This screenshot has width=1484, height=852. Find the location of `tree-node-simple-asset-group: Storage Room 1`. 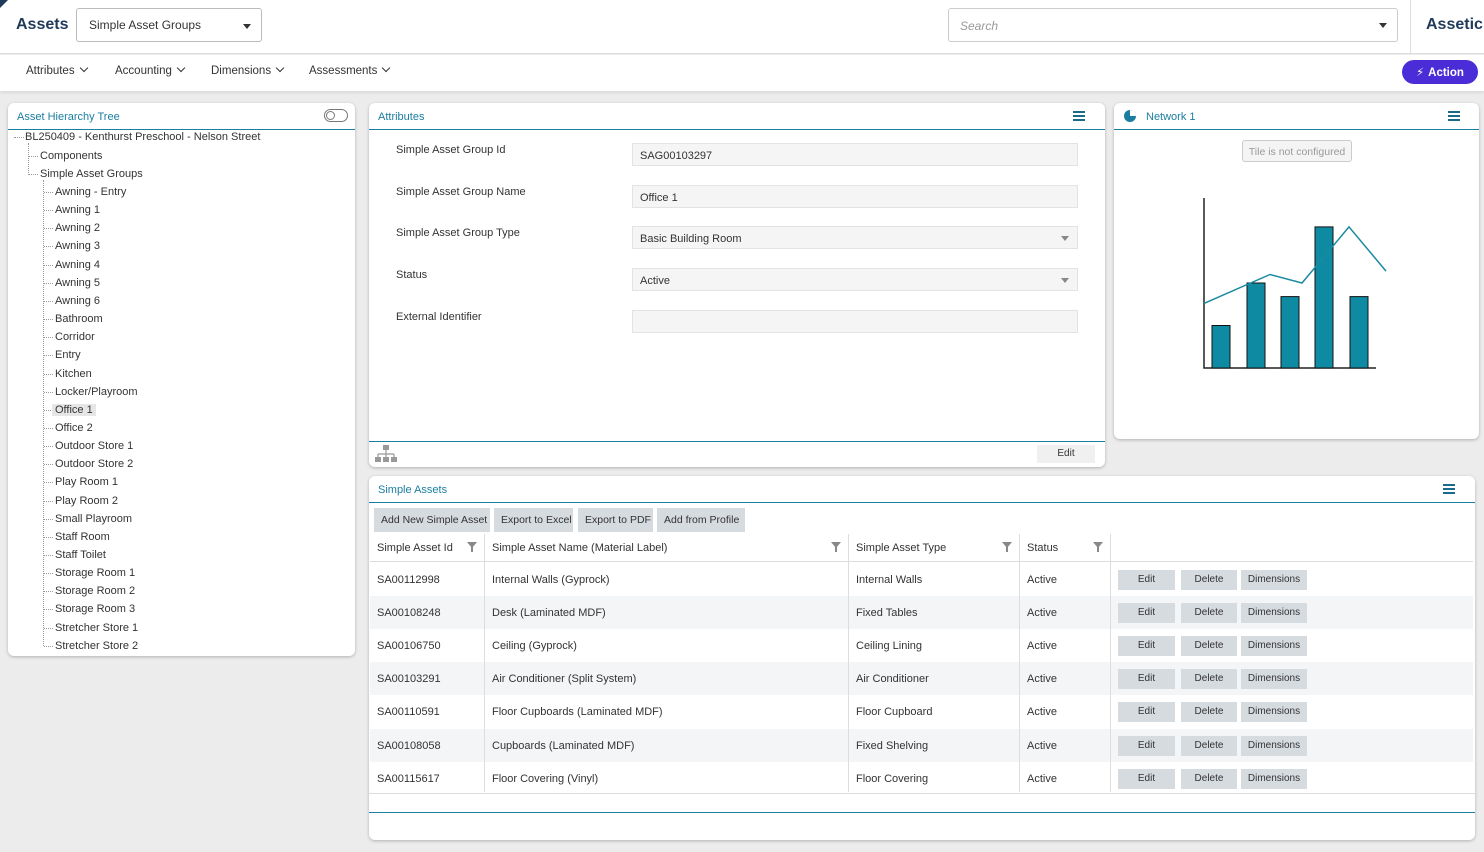

tree-node-simple-asset-group: Storage Room 1 is located at coordinates (95, 573).